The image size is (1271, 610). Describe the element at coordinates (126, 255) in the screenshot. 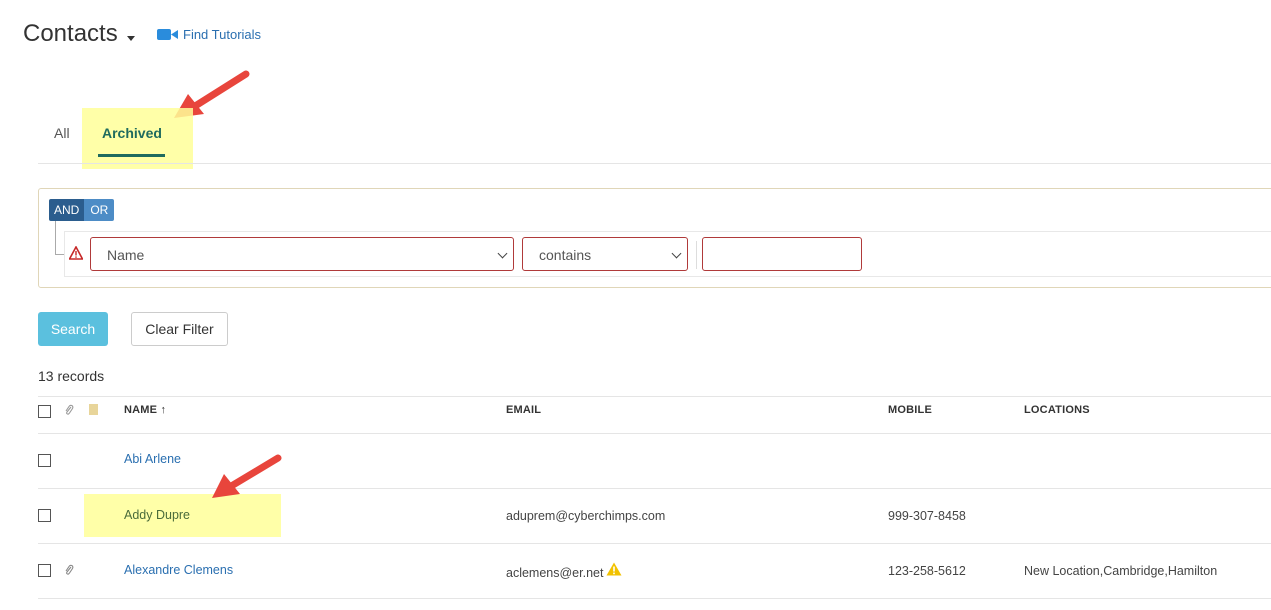

I see `field-select-value: Name` at that location.